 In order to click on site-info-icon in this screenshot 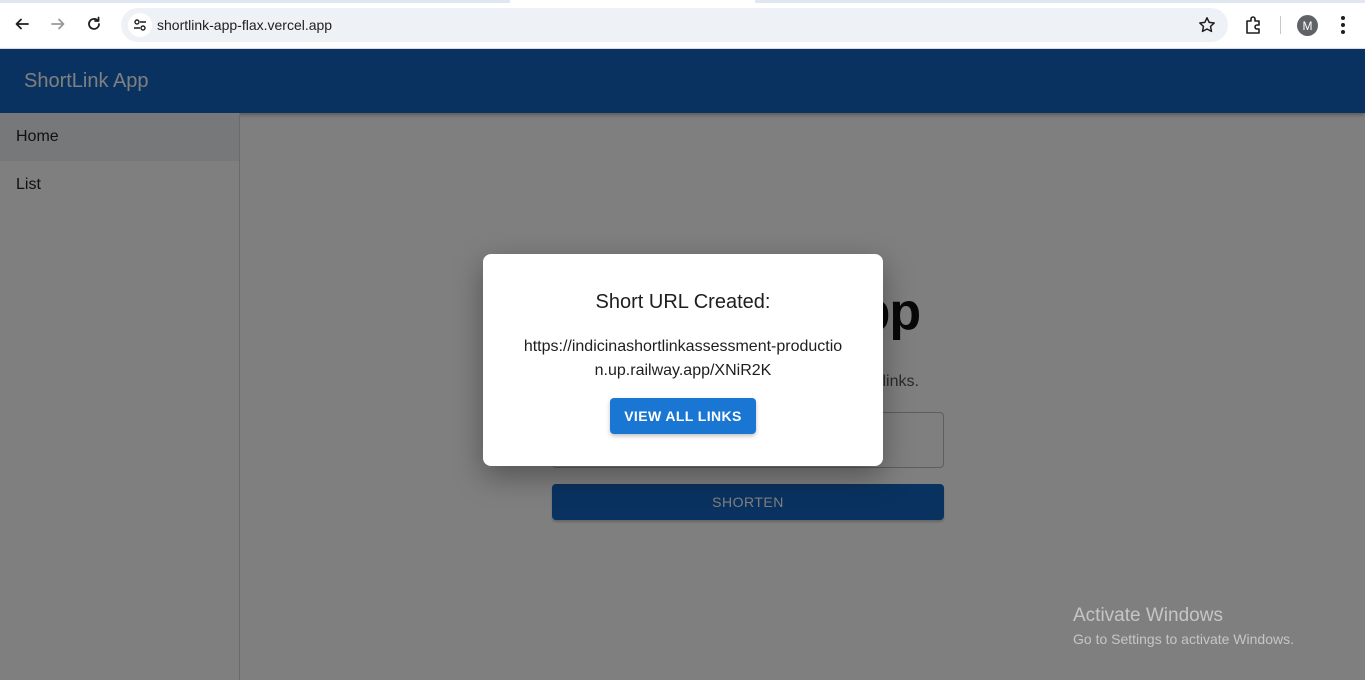, I will do `click(140, 25)`.